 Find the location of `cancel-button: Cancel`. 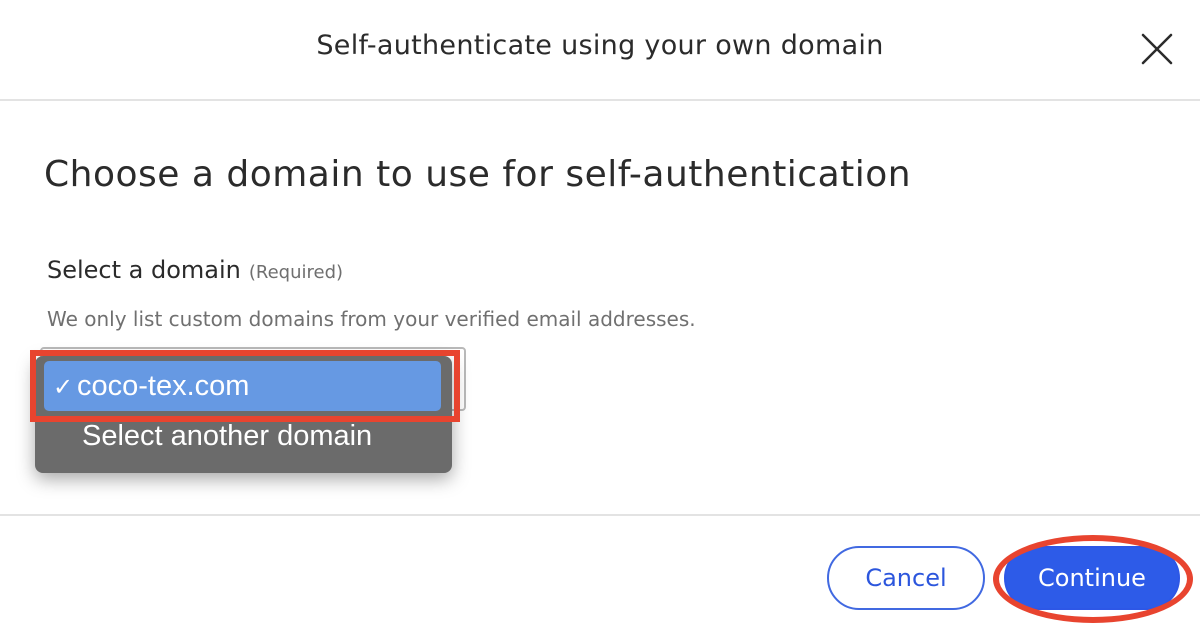

cancel-button: Cancel is located at coordinates (906, 578).